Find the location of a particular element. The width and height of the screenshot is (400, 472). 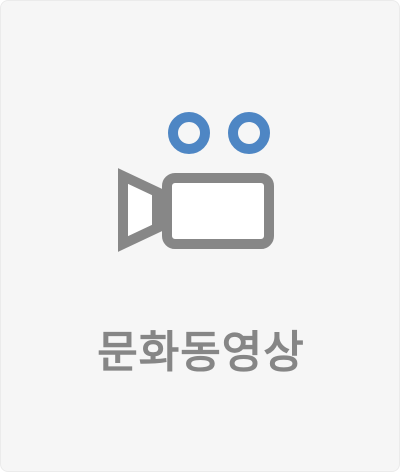

camera-lens is located at coordinates (140, 210).